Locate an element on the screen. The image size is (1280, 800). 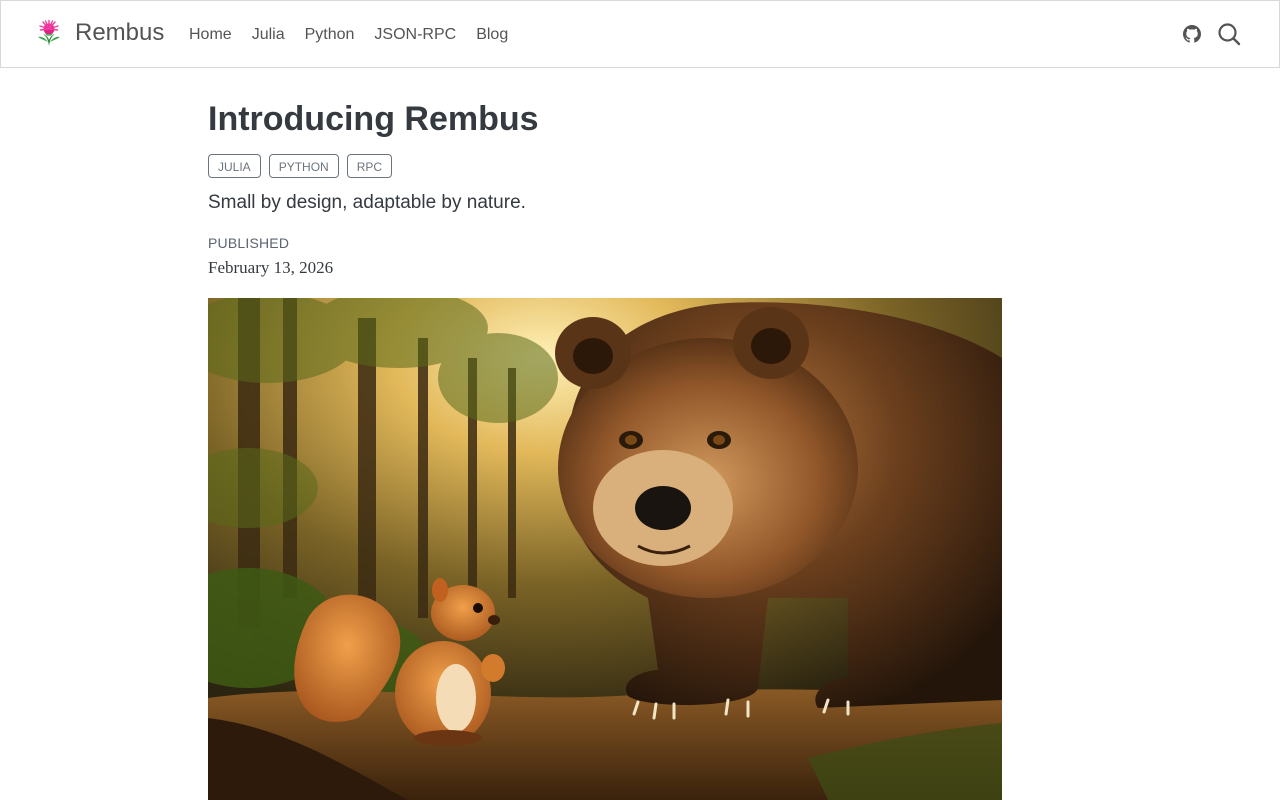
search-icon is located at coordinates (1229, 34).